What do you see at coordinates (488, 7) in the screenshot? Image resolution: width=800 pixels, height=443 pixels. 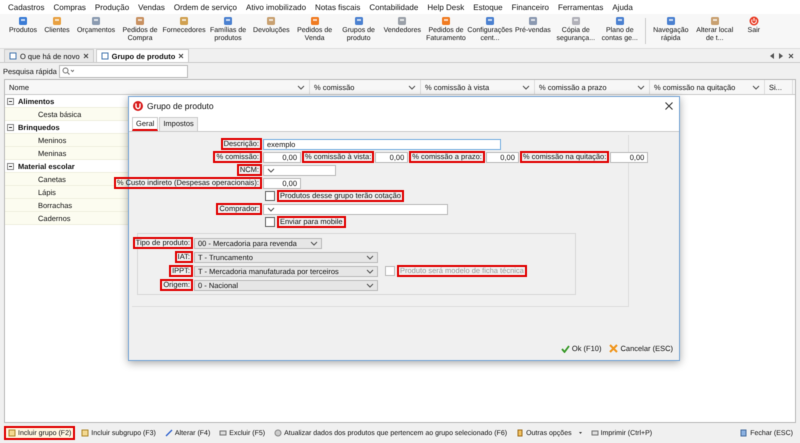 I see `menu-item: Estoque` at bounding box center [488, 7].